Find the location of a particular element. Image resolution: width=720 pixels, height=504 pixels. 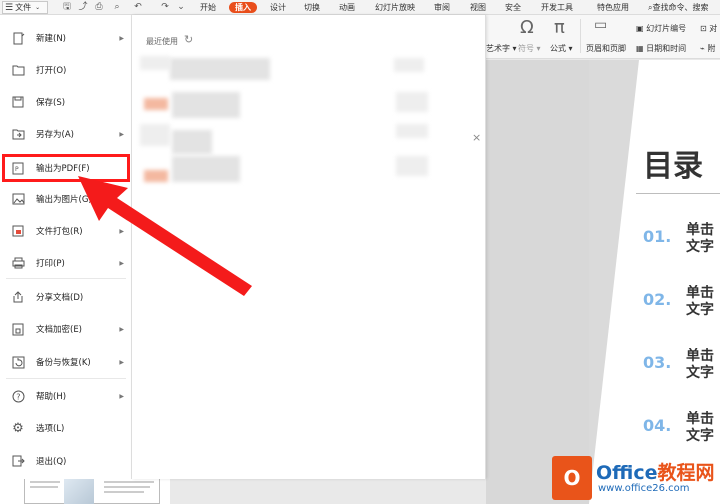

red-arrow-annotation is located at coordinates (165, 236).